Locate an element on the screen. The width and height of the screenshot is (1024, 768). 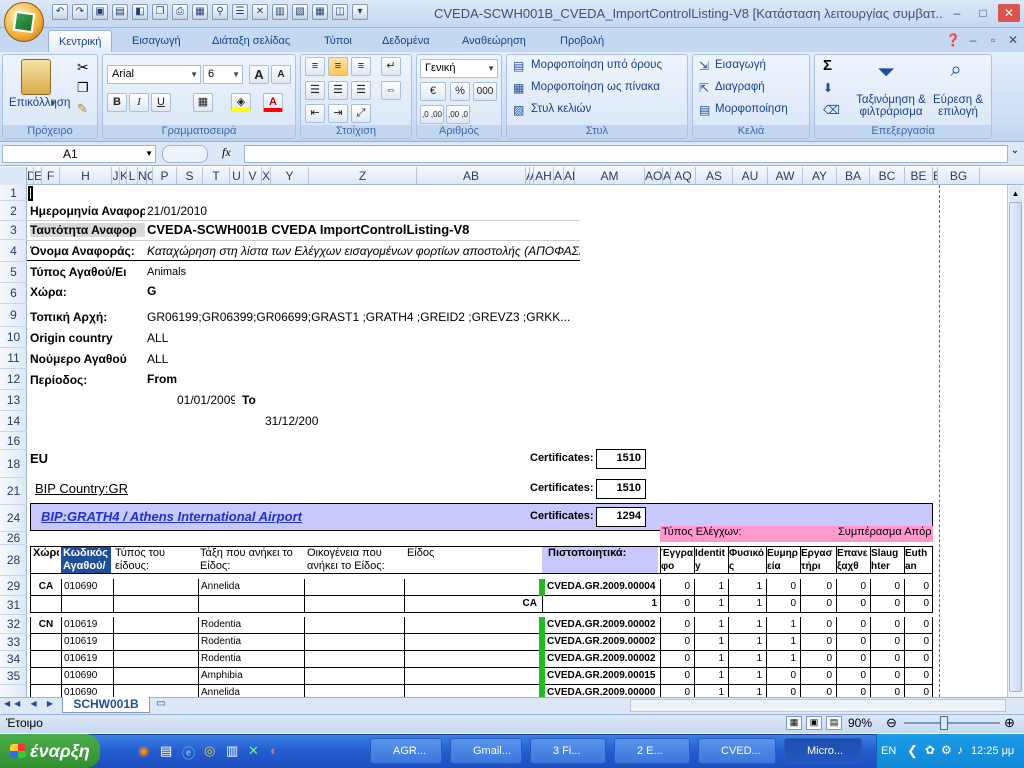
scroll-up-icon: ▲ is located at coordinates (1015, 194).